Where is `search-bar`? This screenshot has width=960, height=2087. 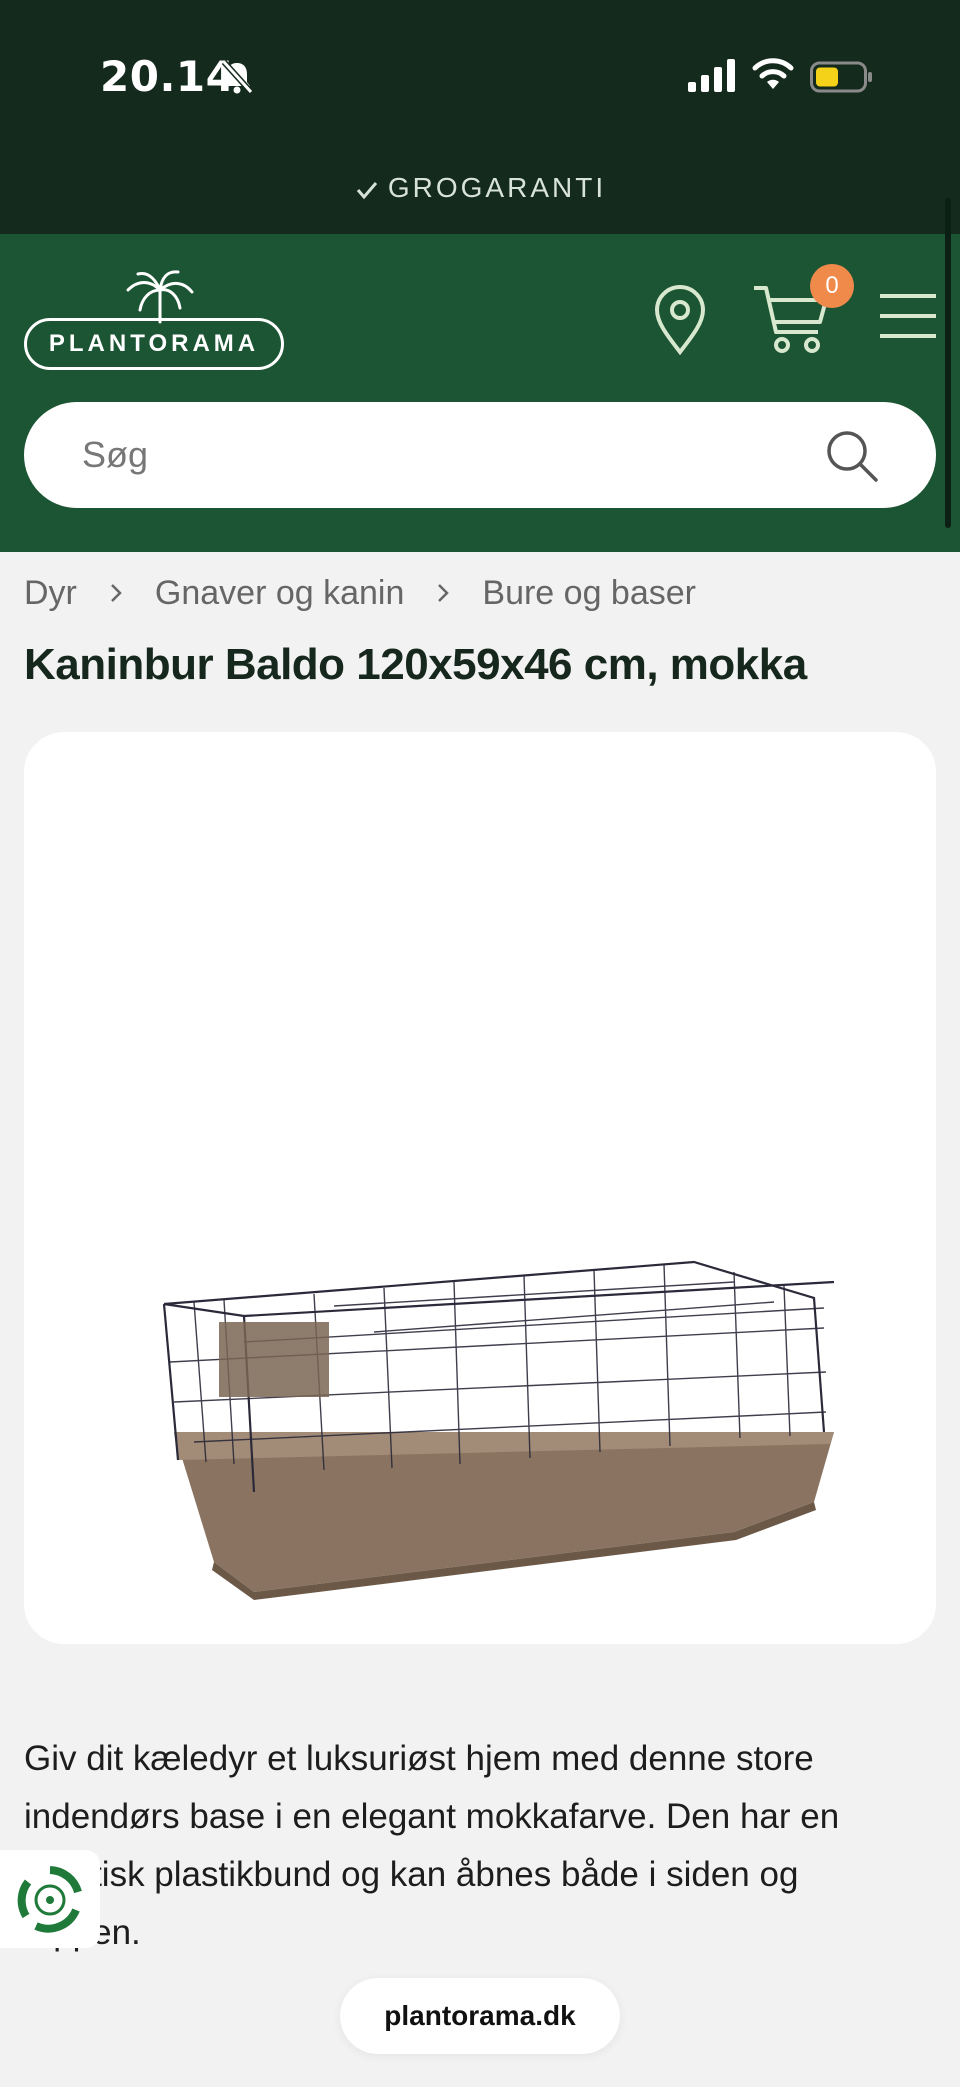 search-bar is located at coordinates (480, 455).